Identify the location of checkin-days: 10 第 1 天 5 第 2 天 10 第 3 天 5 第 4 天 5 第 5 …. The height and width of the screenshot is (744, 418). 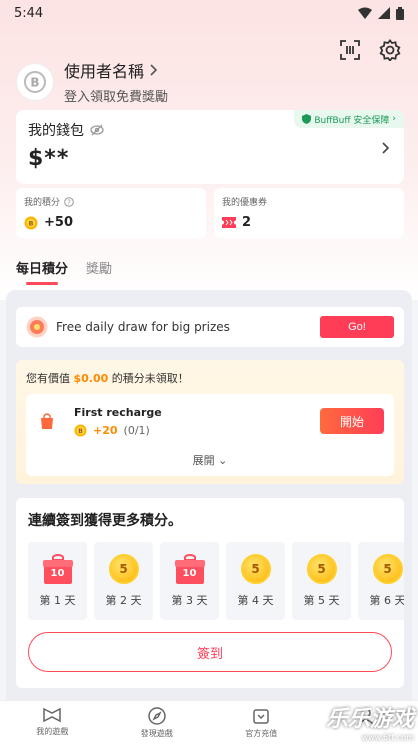
(216, 581).